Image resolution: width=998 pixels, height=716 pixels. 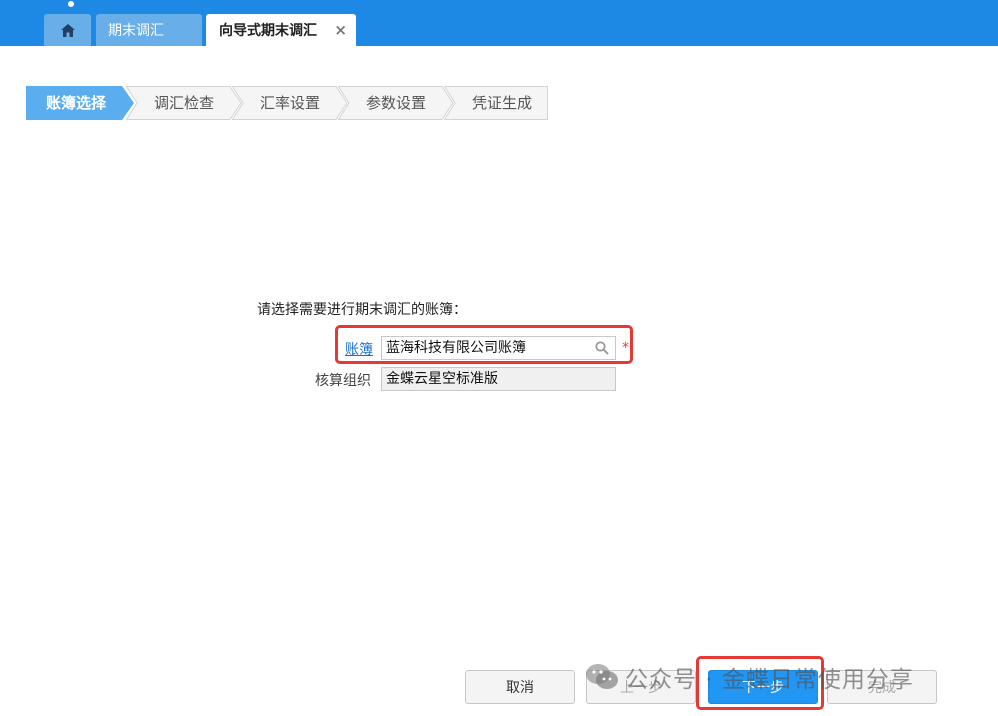 I want to click on watermark-text: 公众号 · 金蝶日常使用分享, so click(x=769, y=680).